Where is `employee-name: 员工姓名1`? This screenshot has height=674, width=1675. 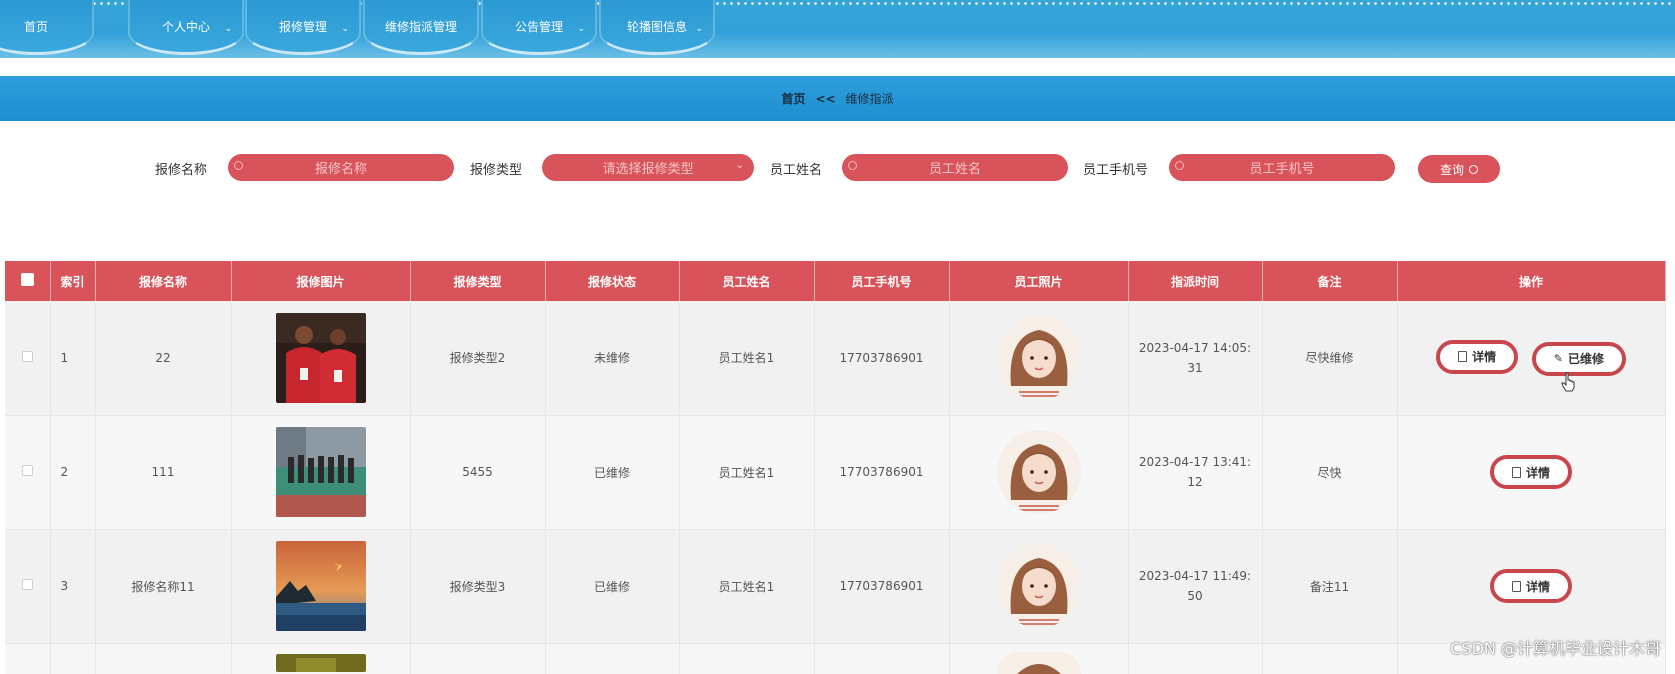
employee-name: 员工姓名1 is located at coordinates (746, 358).